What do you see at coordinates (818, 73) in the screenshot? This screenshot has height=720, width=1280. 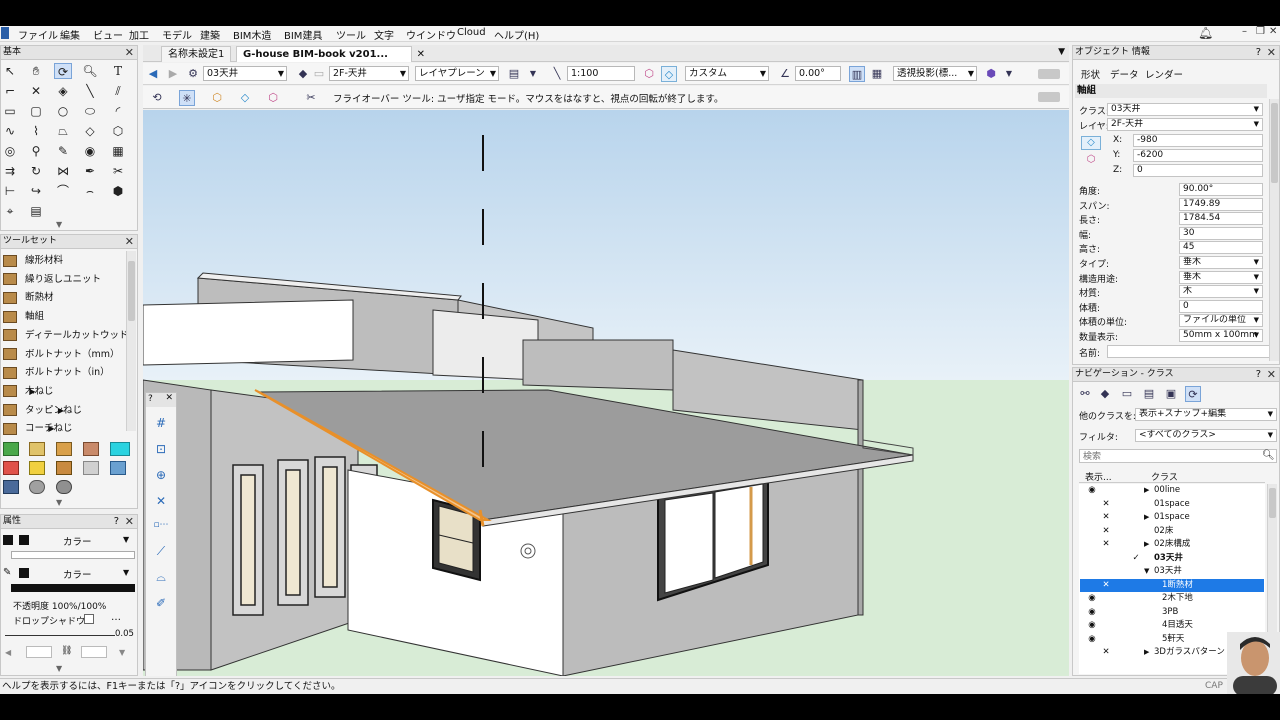 I see `rotation-field: 0.00°` at bounding box center [818, 73].